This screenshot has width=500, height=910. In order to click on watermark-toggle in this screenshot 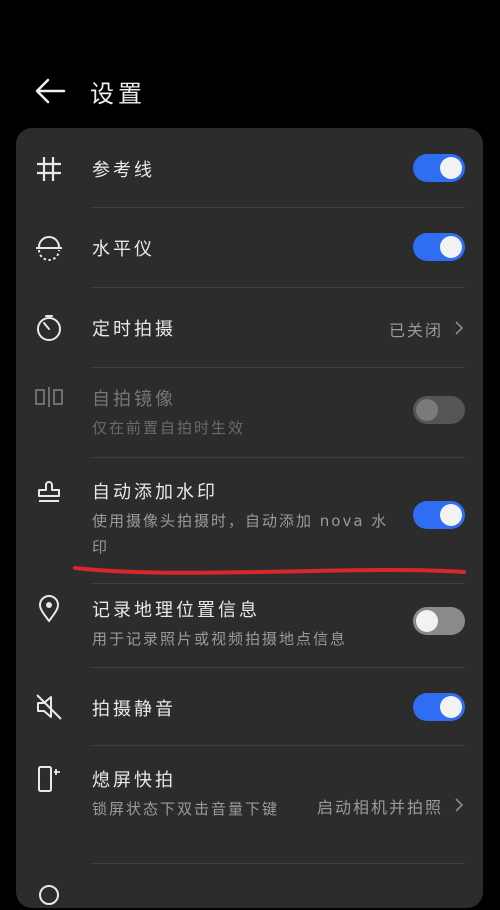, I will do `click(439, 515)`.